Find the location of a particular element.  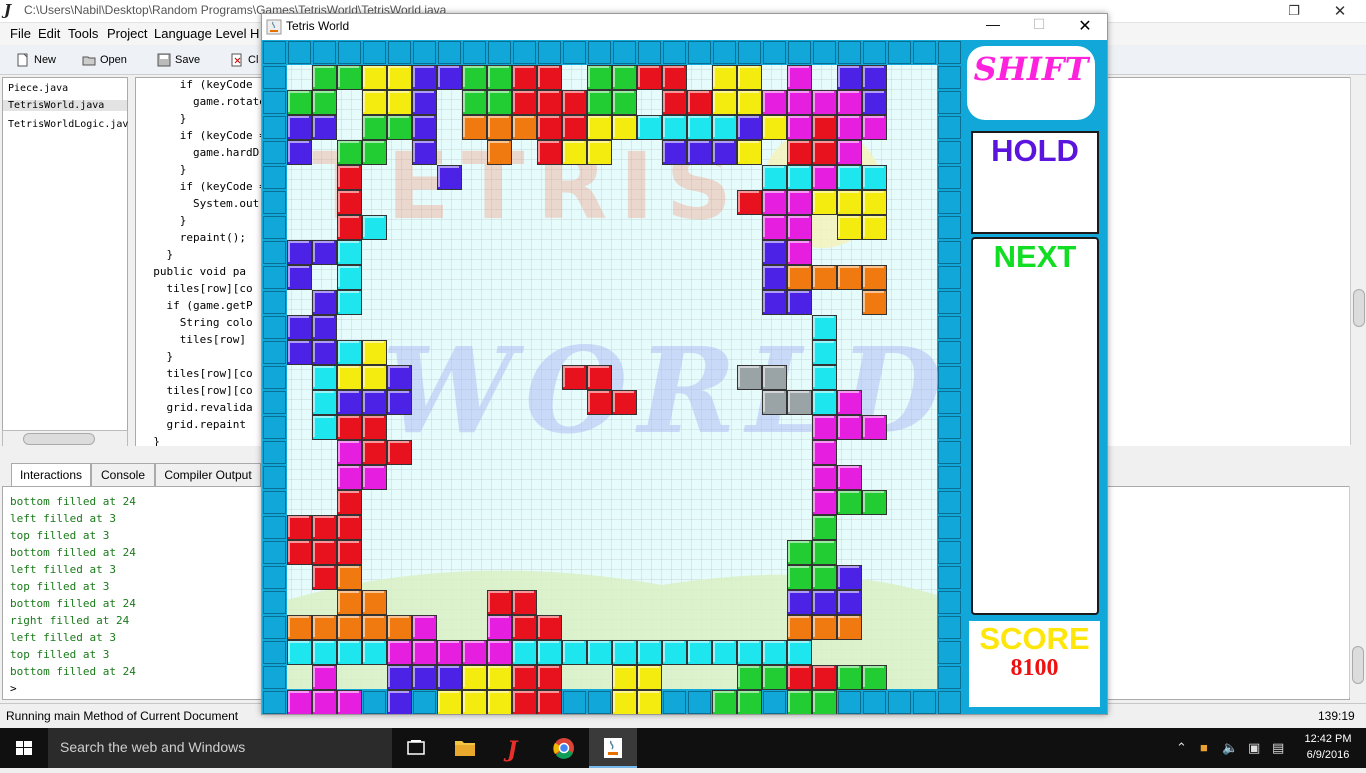

network-icon: ▣ is located at coordinates (1254, 748).